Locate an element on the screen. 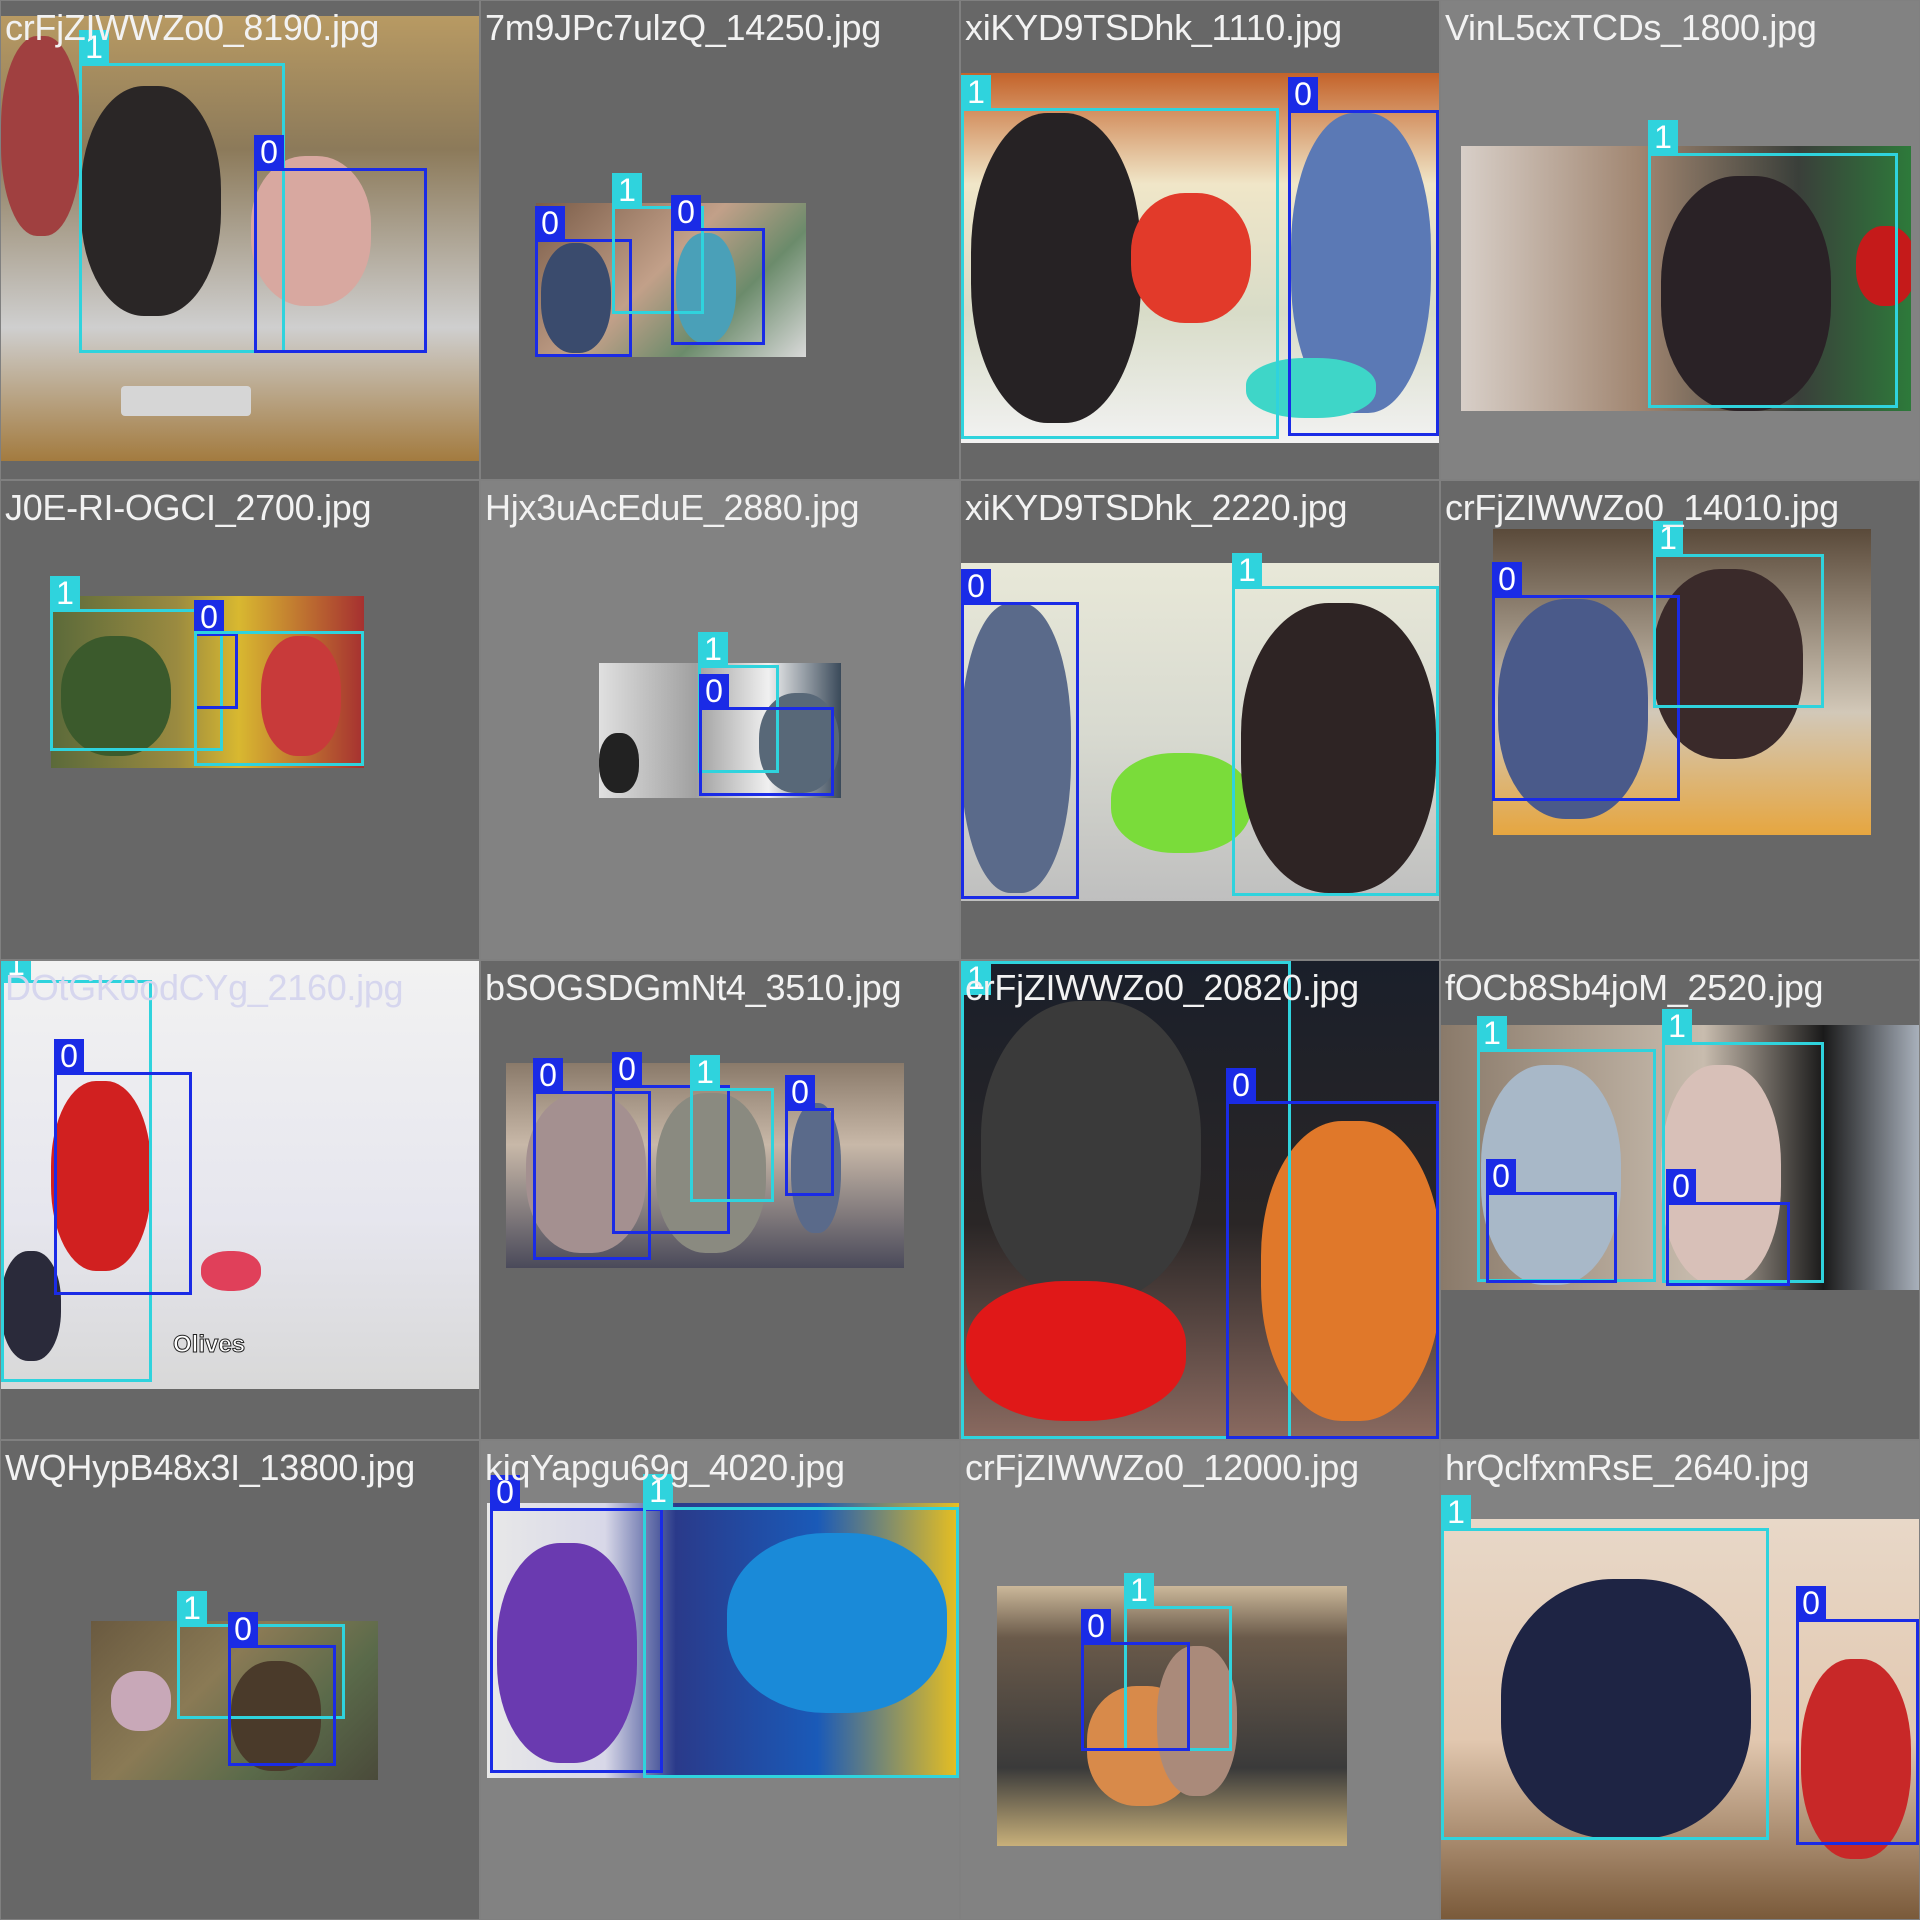 Image resolution: width=1920 pixels, height=1920 pixels. tile: hrQclfxmRsE_2640.jpg 1 0 is located at coordinates (1680, 1680).